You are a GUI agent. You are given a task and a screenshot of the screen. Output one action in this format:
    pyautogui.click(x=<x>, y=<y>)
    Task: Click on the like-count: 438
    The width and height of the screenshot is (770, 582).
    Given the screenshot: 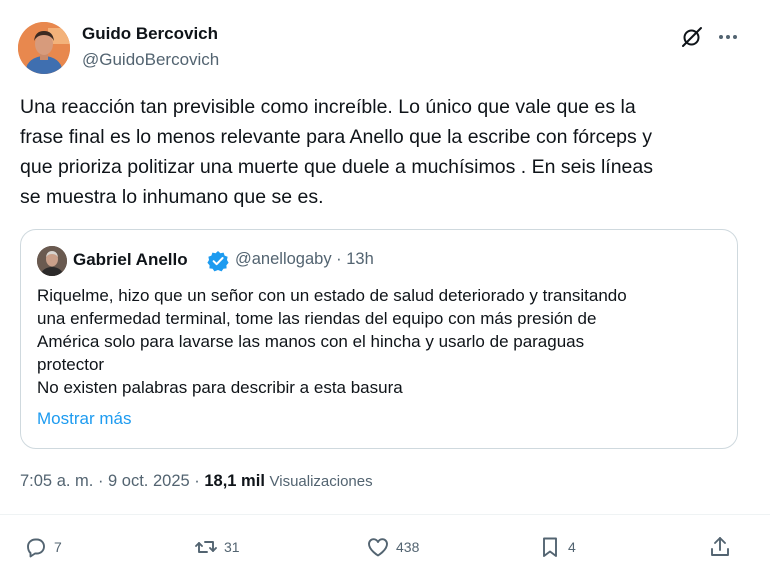 What is the action you would take?
    pyautogui.click(x=408, y=547)
    